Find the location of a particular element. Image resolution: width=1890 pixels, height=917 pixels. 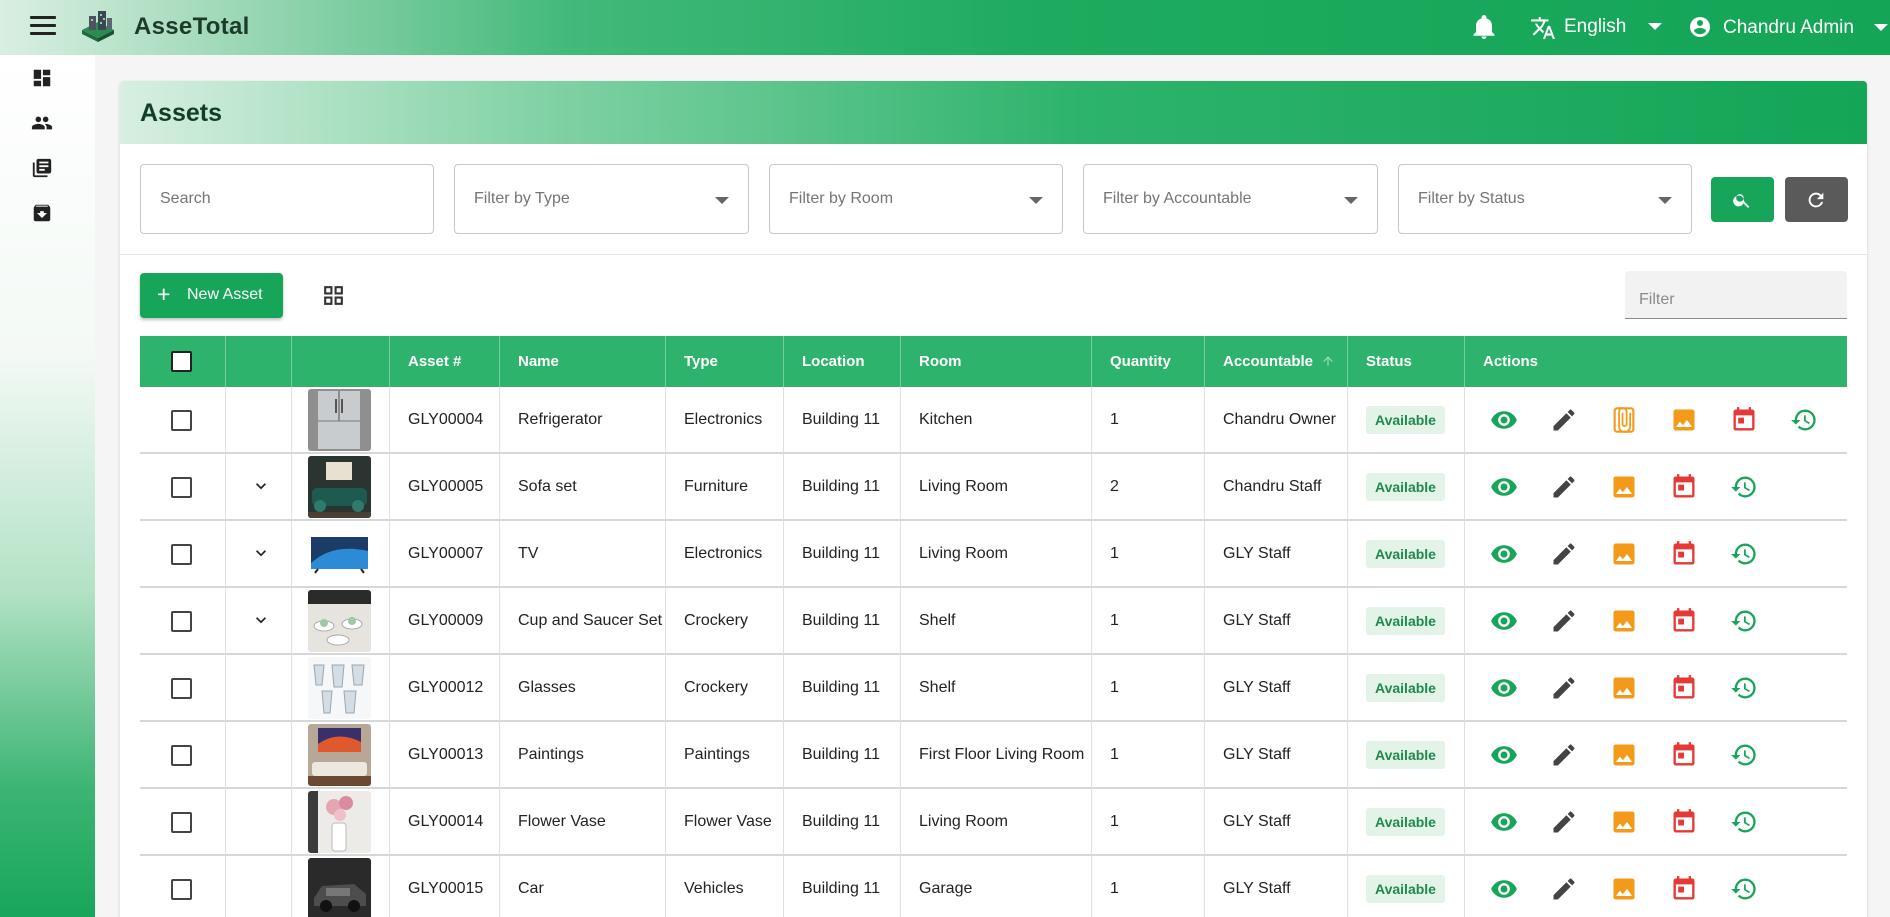

room-filter-select: Filter by Room is located at coordinates (916, 199).